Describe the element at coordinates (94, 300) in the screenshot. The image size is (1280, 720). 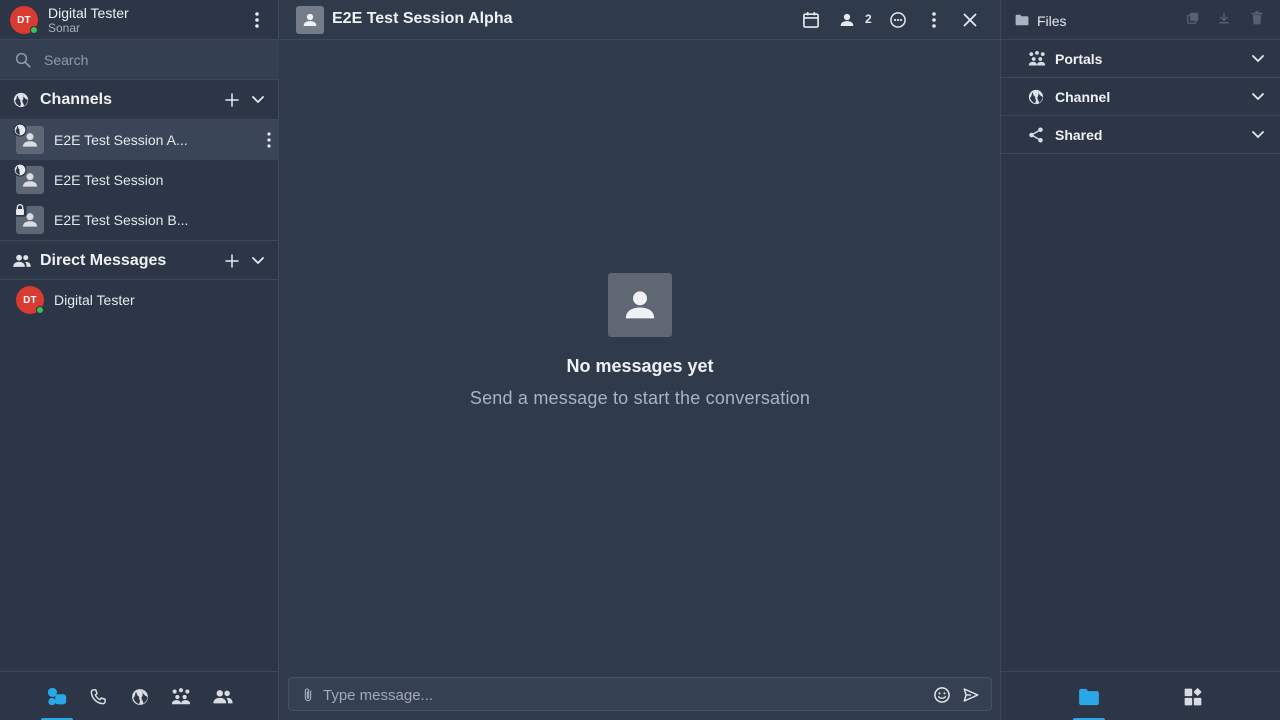
I see `contact-label: Digital Tester` at that location.